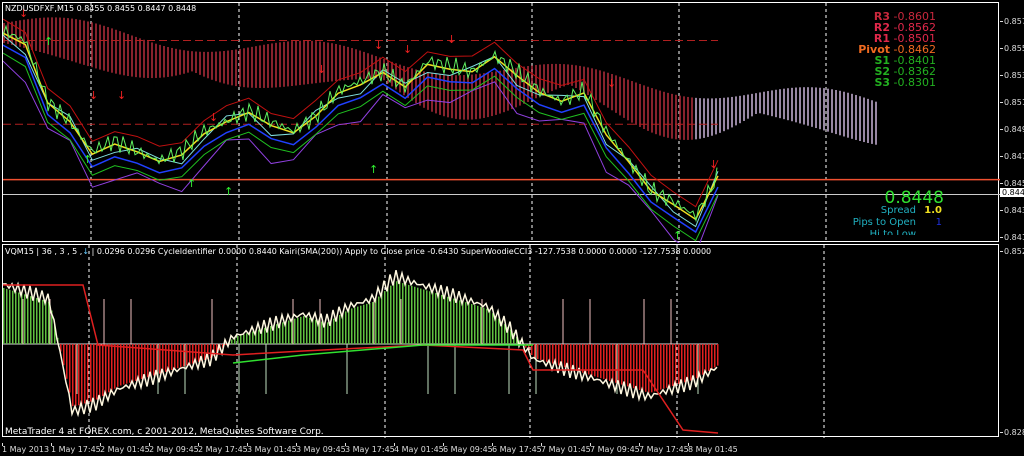  Describe the element at coordinates (905, 82) in the screenshot. I see `pivot-s3: S3 -0.8301` at that location.